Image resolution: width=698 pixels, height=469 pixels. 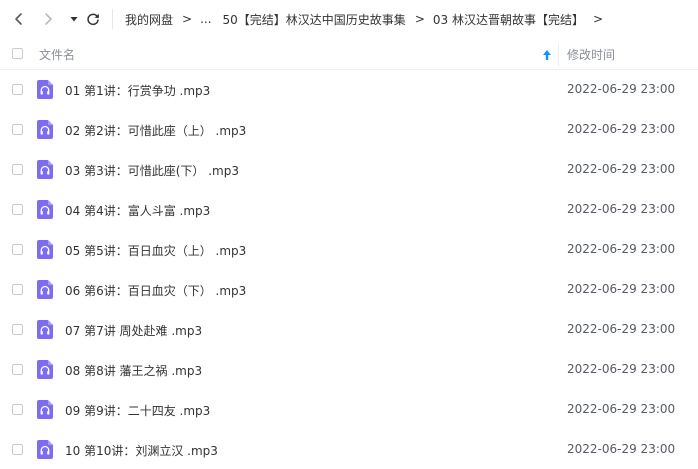 I want to click on file-row: 05 第5讲：百日血灾（上） .mp3 2022-06-29 23:00, so click(x=349, y=250).